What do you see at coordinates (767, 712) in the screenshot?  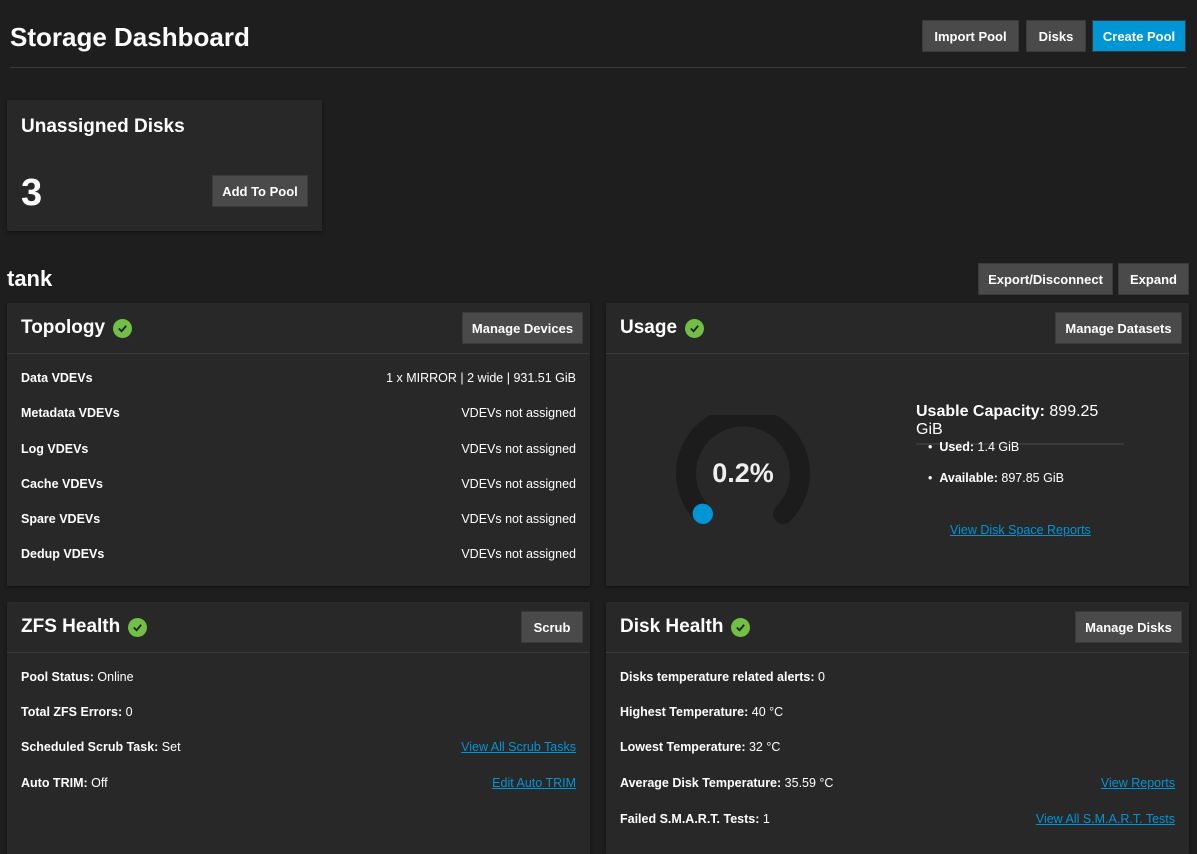 I see `row-value: 40 °C` at bounding box center [767, 712].